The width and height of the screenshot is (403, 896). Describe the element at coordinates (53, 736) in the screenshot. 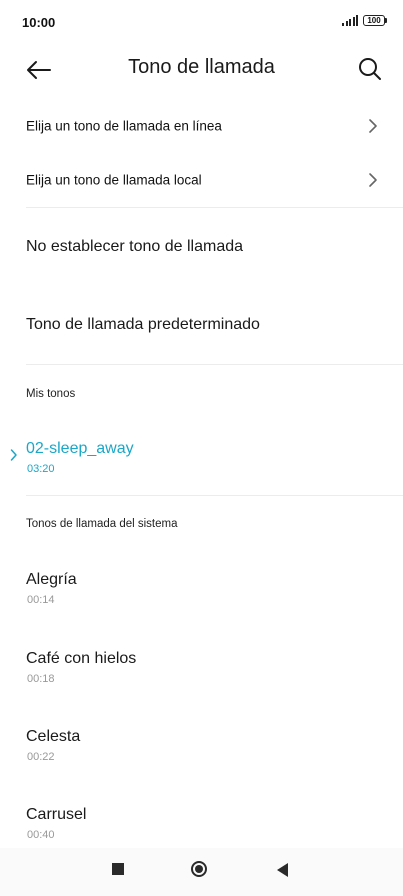

I see `tone-name: Celesta` at that location.